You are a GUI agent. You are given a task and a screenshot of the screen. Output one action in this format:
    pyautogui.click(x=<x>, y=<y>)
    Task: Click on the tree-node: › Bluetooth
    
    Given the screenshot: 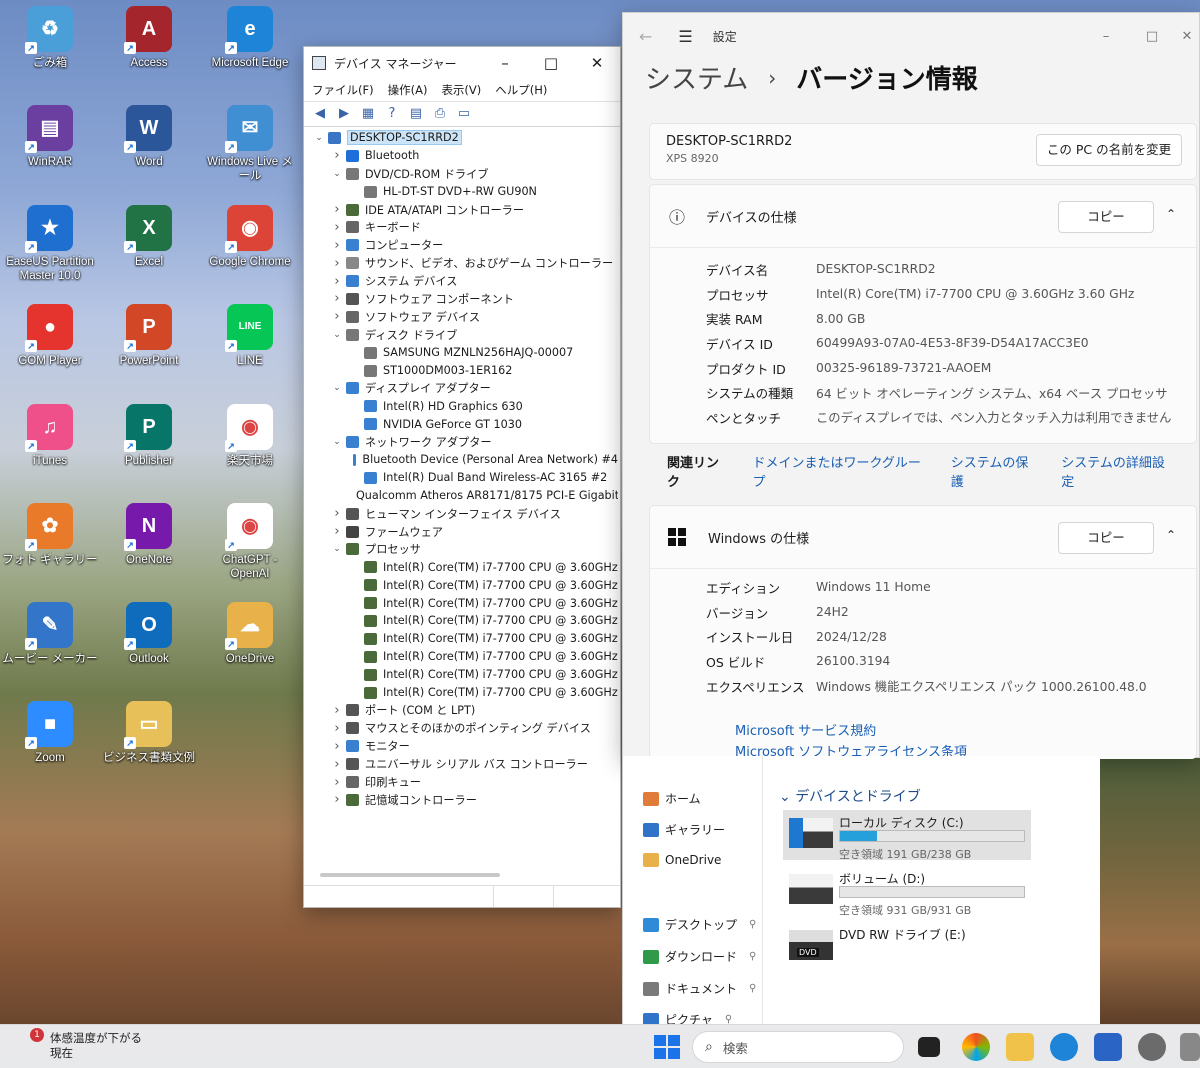 What is the action you would take?
    pyautogui.click(x=462, y=156)
    